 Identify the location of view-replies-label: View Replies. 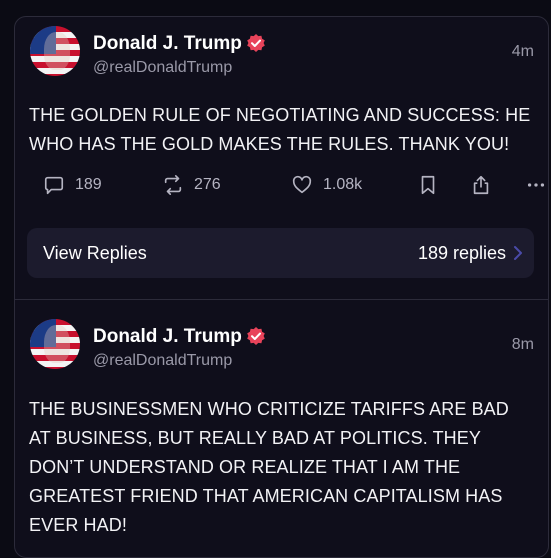
(95, 253).